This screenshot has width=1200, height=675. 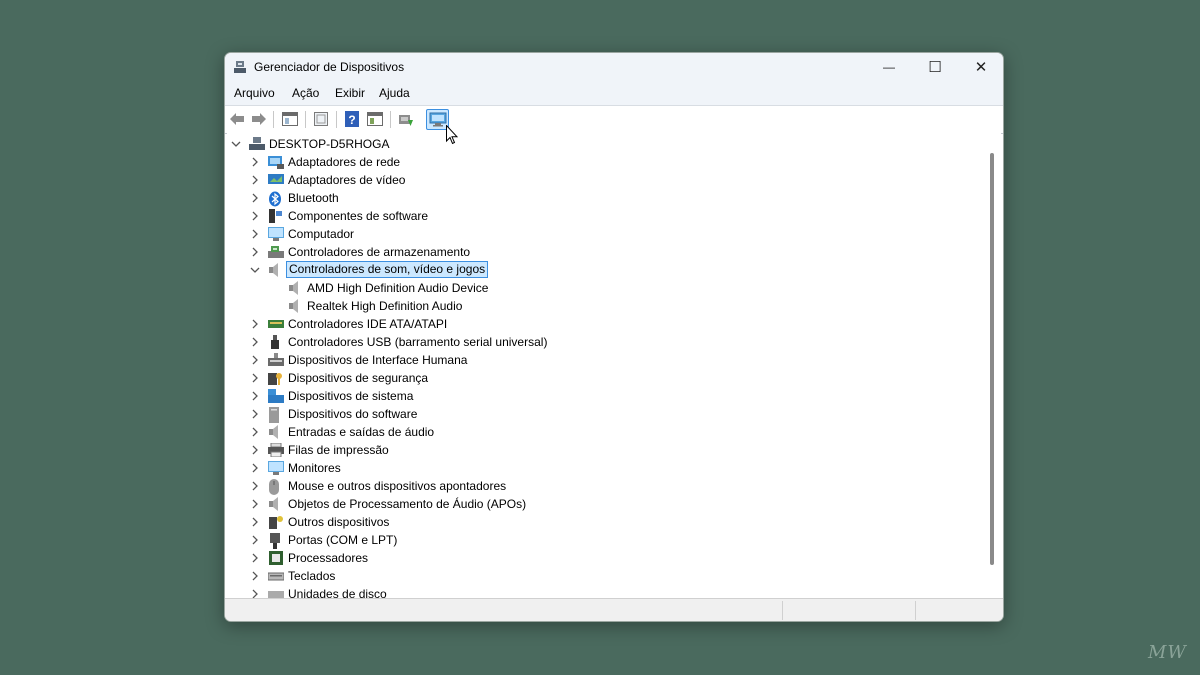 I want to click on tree-item: Monitores, so click(x=597, y=468).